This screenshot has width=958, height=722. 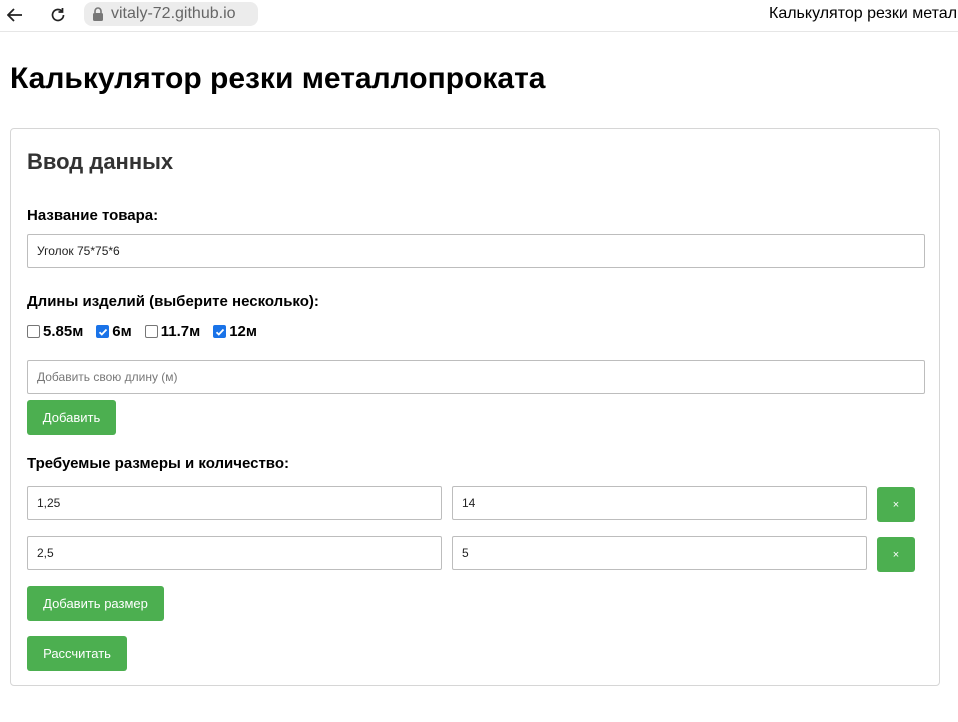 I want to click on page-title: Калькулятор резки металлопроката, so click(x=278, y=78).